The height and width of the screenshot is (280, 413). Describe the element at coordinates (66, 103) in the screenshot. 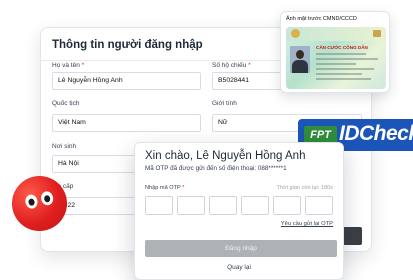

I see `nationality-label: Quốc tịch` at that location.